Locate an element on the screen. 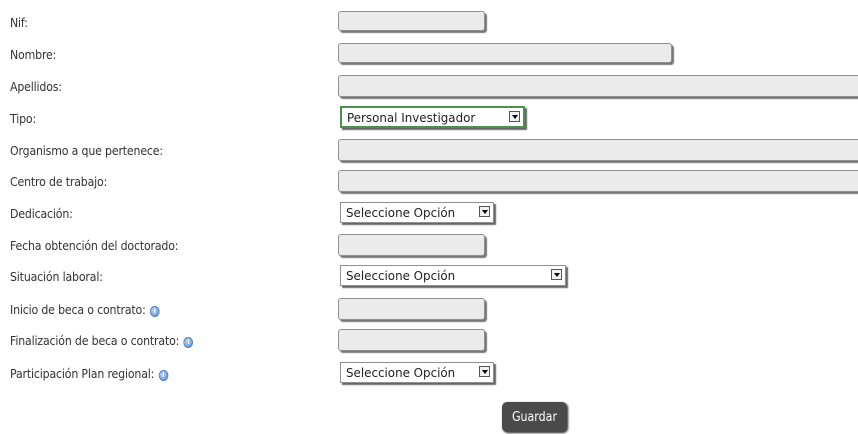  row-dedicacion: Dedicación: Seleccione Opción is located at coordinates (429, 217).